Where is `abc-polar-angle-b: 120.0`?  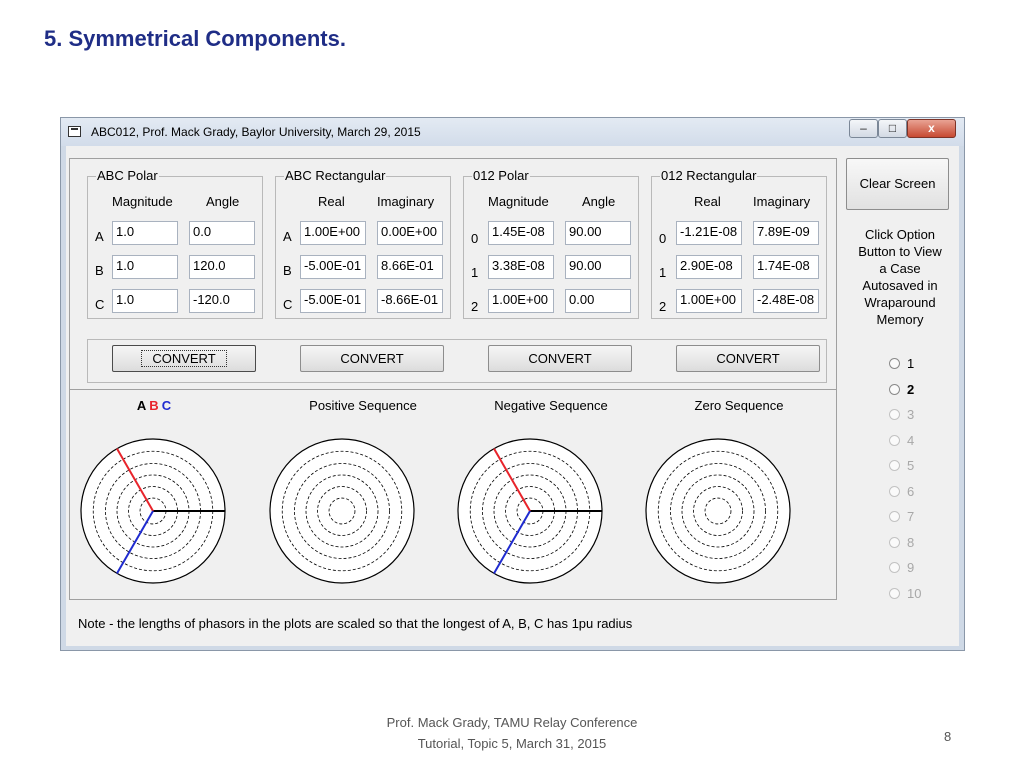
abc-polar-angle-b: 120.0 is located at coordinates (222, 267).